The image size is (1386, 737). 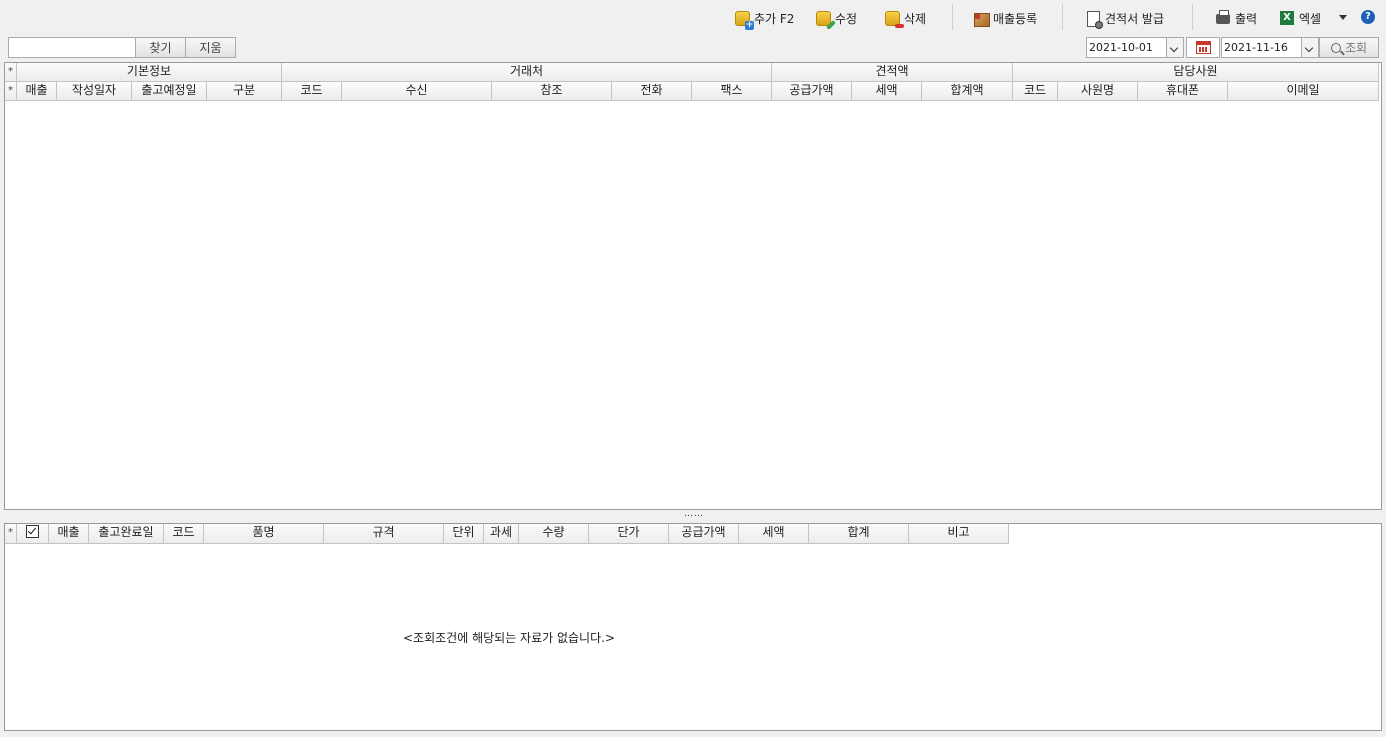 What do you see at coordinates (554, 534) in the screenshot?
I see `col-header-quantity: 수량` at bounding box center [554, 534].